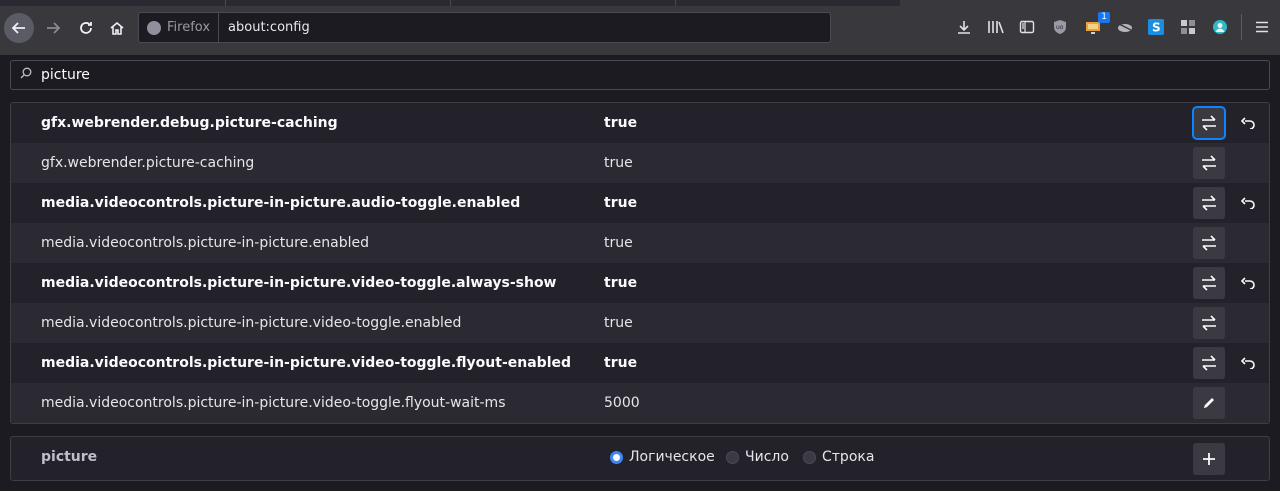 The width and height of the screenshot is (1280, 491). What do you see at coordinates (1188, 27) in the screenshot?
I see `extension-grid-button` at bounding box center [1188, 27].